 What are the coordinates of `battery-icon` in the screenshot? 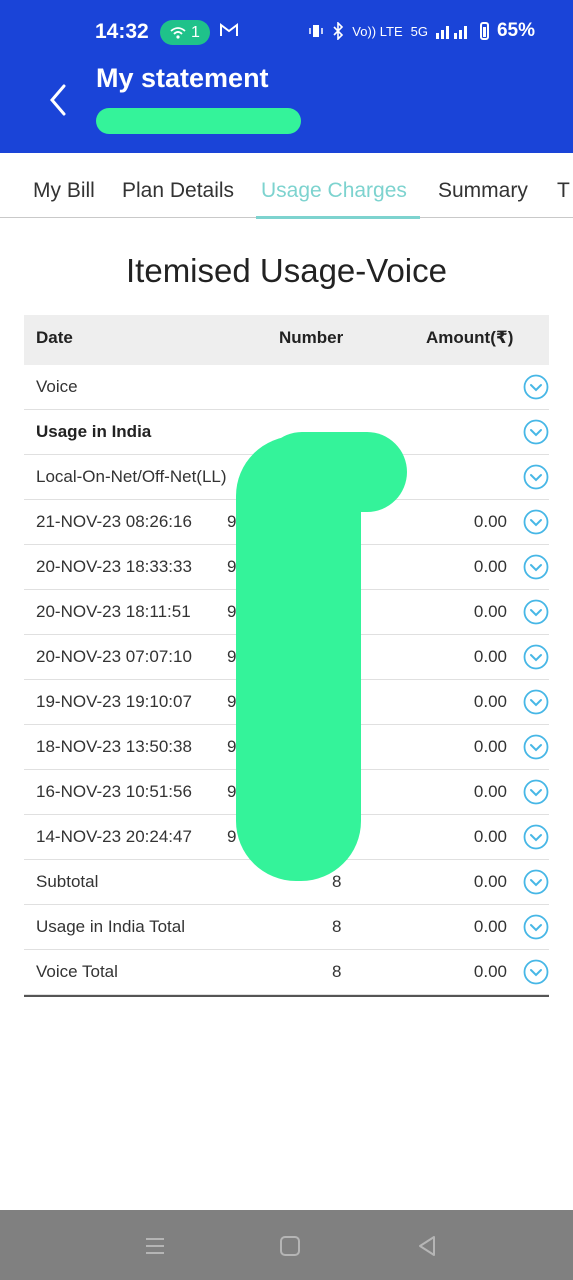 It's located at (484, 31).